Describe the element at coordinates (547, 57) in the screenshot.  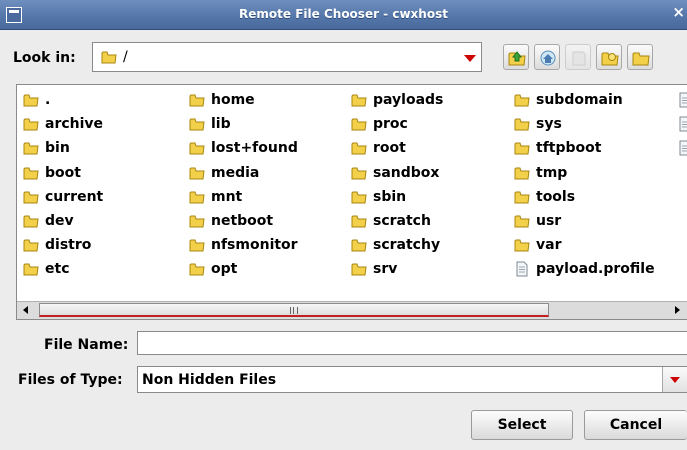
I see `home-button` at that location.